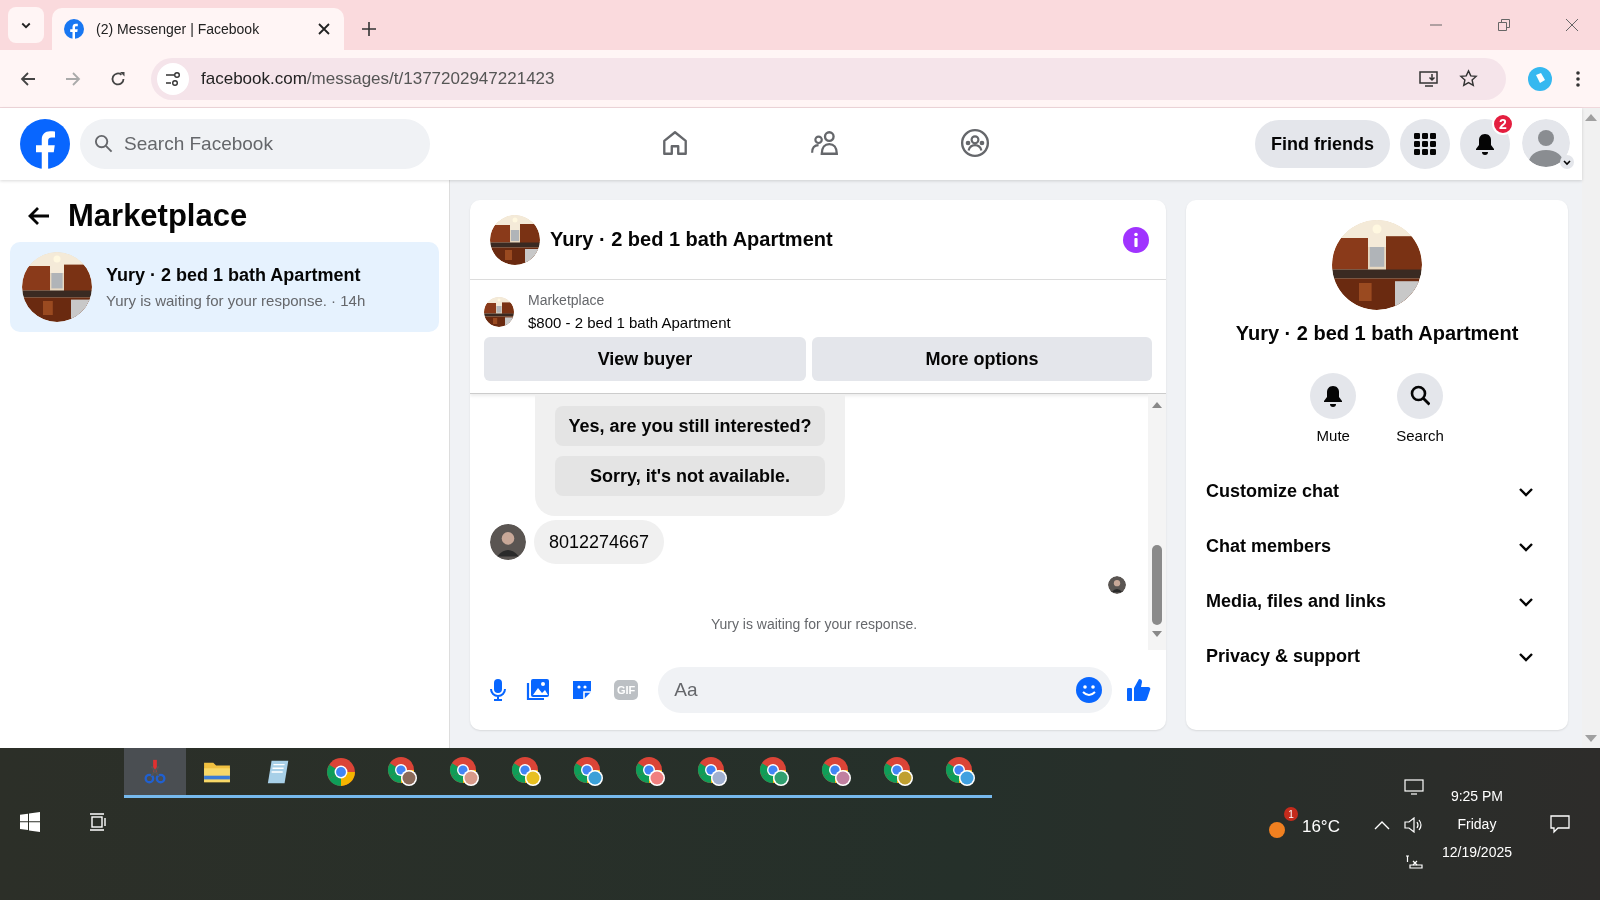 This screenshot has width=1600, height=900. Describe the element at coordinates (645, 359) in the screenshot. I see `view-buyer-button: View buyer` at that location.